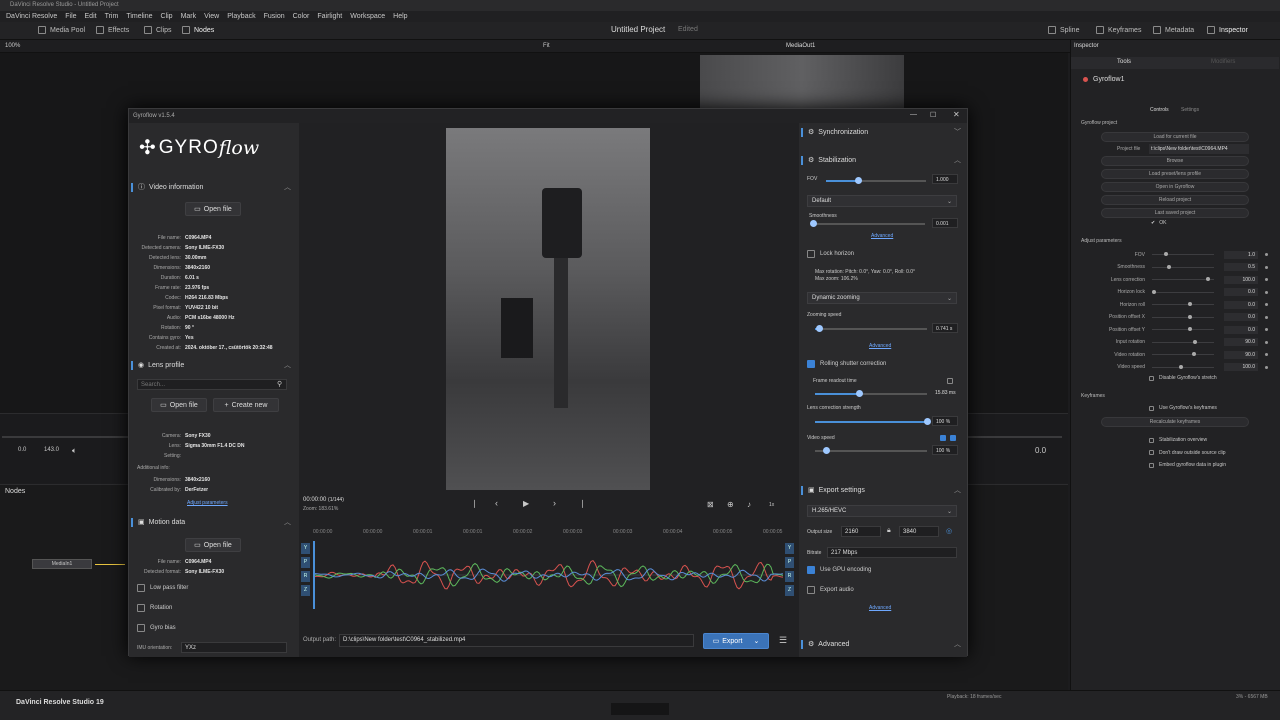 This screenshot has width=1280, height=720. I want to click on project-file-input: t:\clips\New folder\test\C0964.MP4, so click(1199, 149).